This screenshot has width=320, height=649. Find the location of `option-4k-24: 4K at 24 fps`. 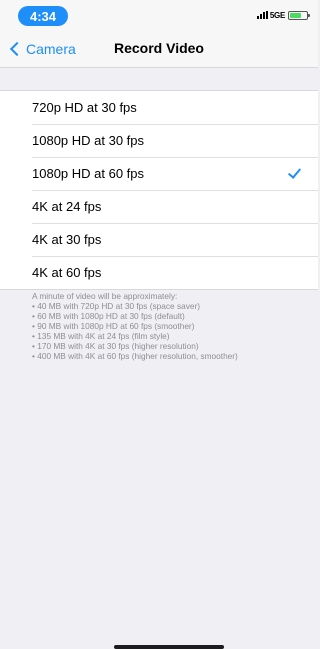

option-4k-24: 4K at 24 fps is located at coordinates (159, 206).